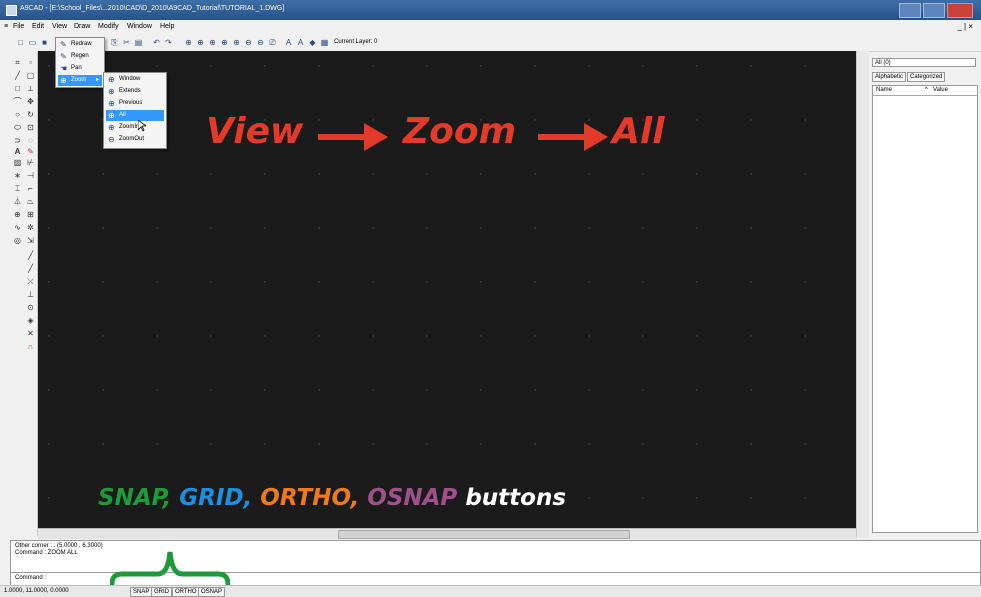  I want to click on menu-item-redraw: ✎ Redraw, so click(80, 44).